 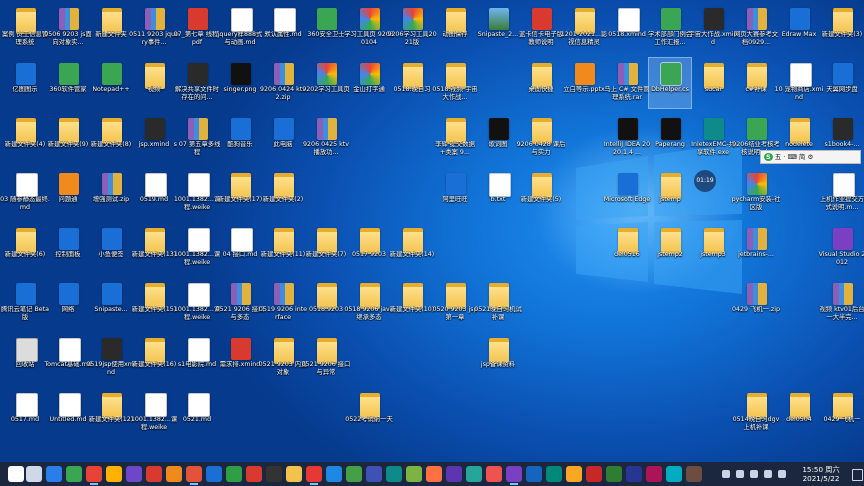 I want to click on desktop-icon: 1201-2021...影视信息精灵, so click(x=584, y=28).